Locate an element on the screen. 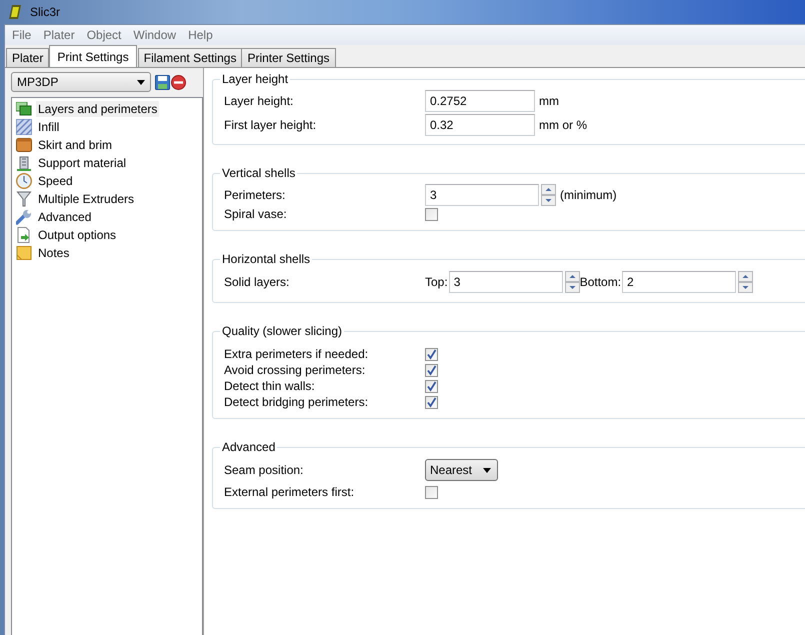  funnel-icon is located at coordinates (24, 199).